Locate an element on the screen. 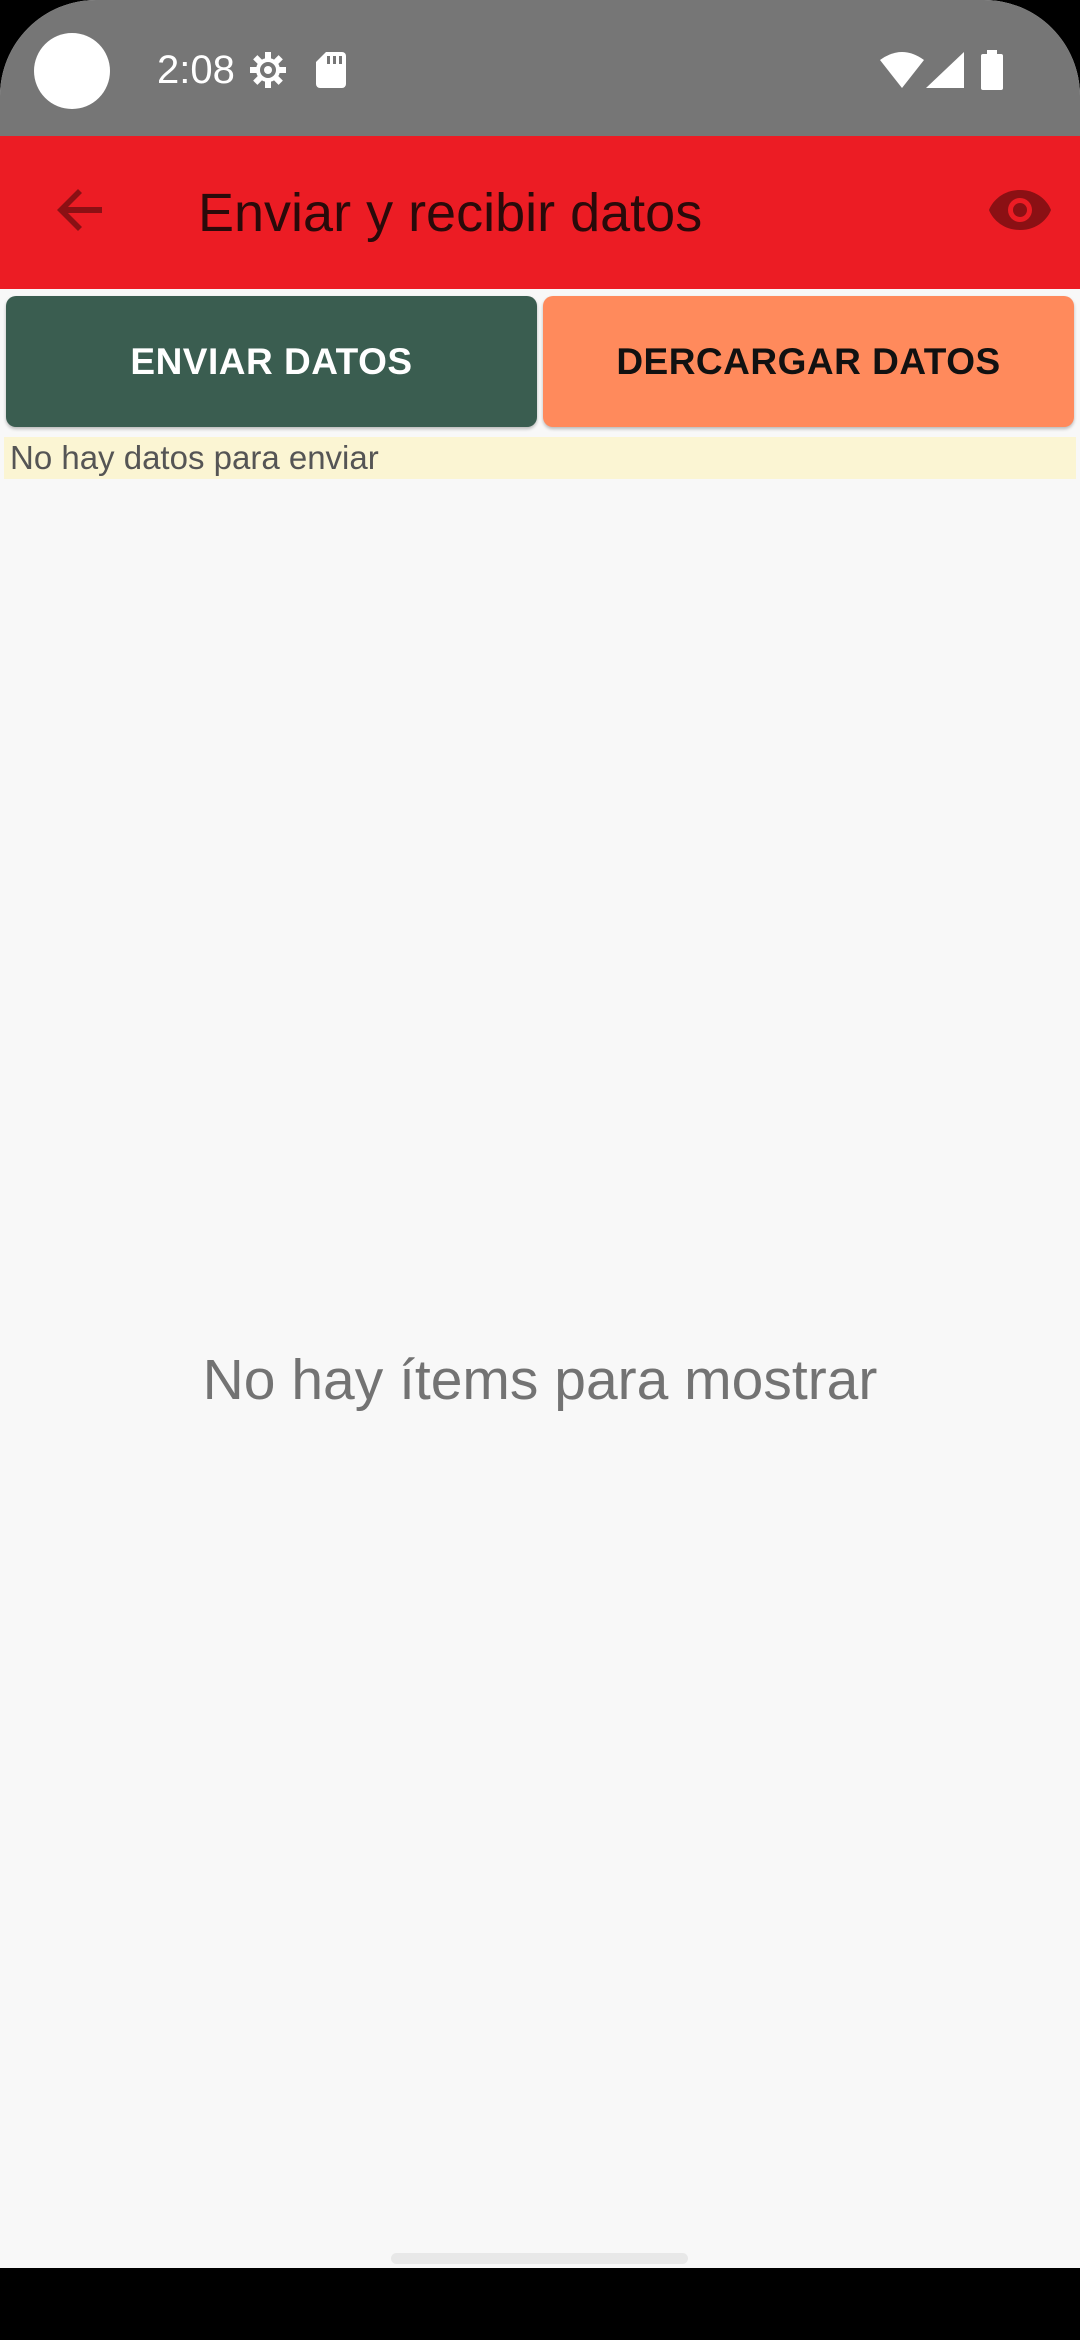 The height and width of the screenshot is (2340, 1080). app-bar: Enviar y recibir datos is located at coordinates (540, 212).